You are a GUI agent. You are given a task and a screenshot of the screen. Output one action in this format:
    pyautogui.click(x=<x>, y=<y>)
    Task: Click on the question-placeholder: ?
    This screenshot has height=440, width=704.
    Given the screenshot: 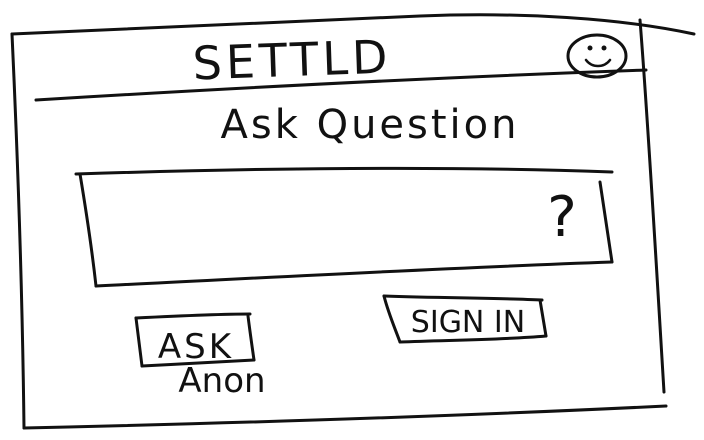 What is the action you would take?
    pyautogui.click(x=562, y=217)
    